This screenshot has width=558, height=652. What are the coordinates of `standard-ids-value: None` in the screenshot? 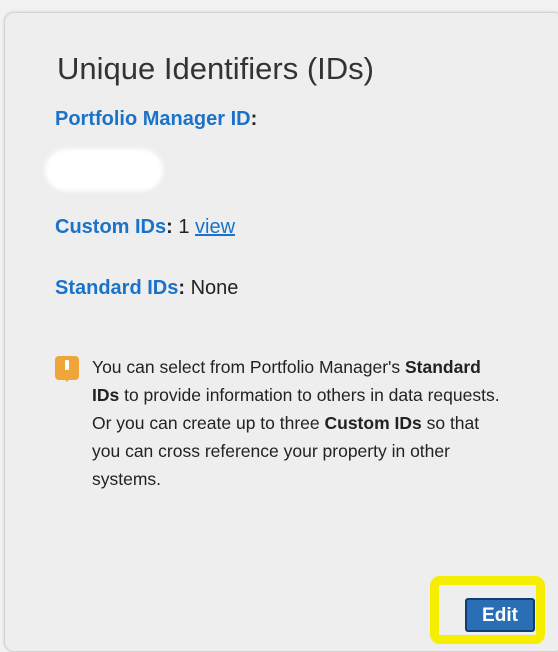 It's located at (214, 288).